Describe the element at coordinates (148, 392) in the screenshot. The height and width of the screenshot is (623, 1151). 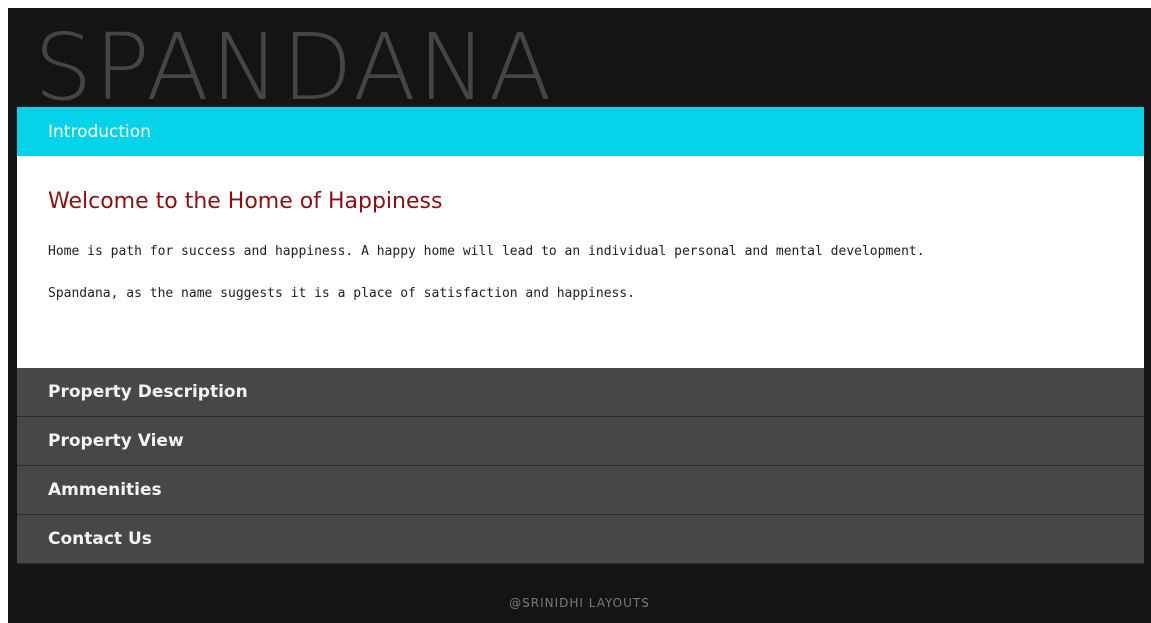
I see `accordion-header-label: Property Description` at that location.